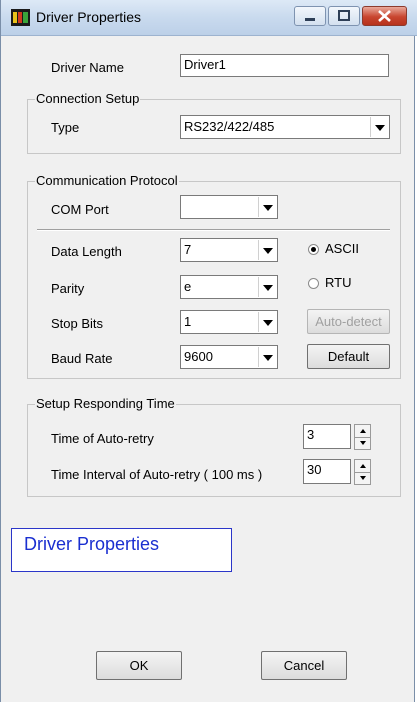 The height and width of the screenshot is (702, 417). I want to click on rtu-radio-label: RTU, so click(338, 282).